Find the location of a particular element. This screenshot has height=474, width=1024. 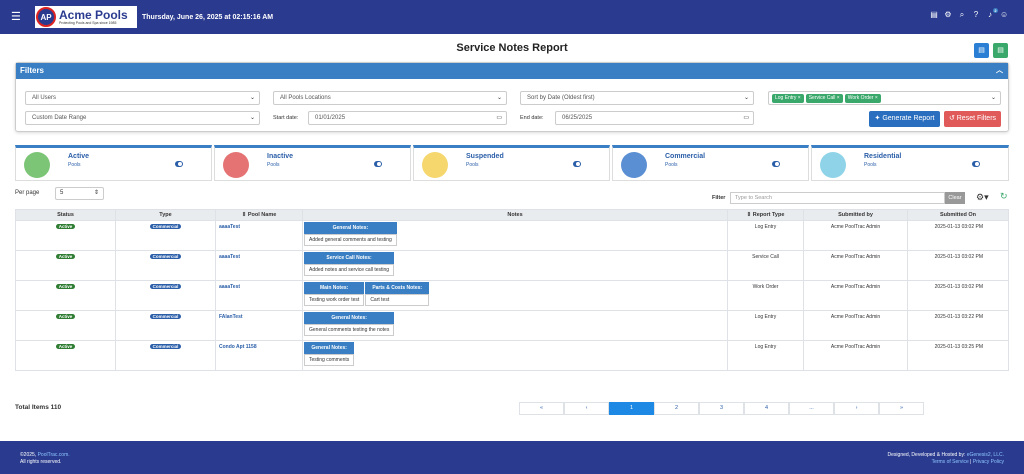

pool-name-link: Condo Apt 1158 is located at coordinates (238, 347).